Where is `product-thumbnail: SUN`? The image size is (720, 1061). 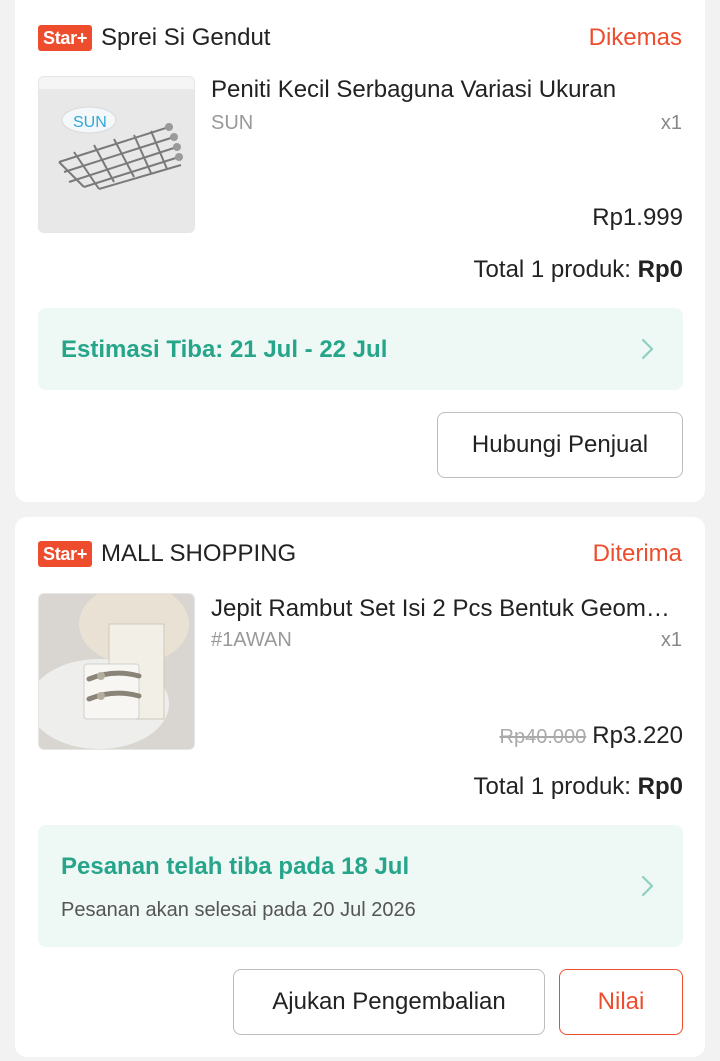 product-thumbnail: SUN is located at coordinates (116, 154).